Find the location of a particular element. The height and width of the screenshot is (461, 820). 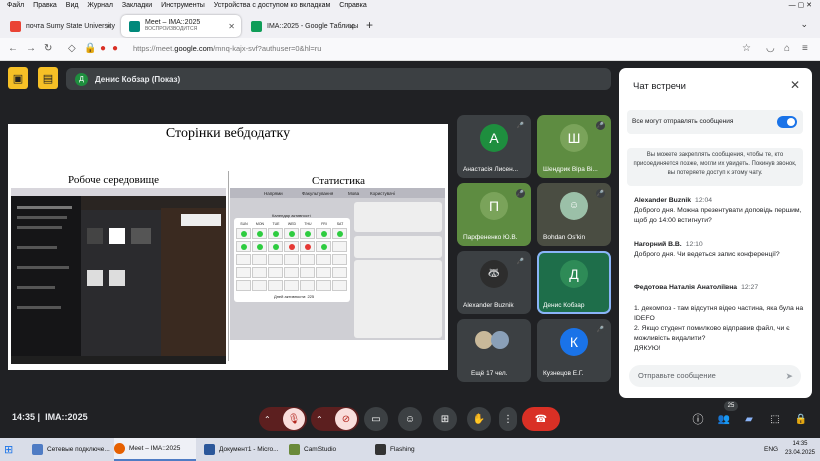

slide-title: Сторінки вебдодатку is located at coordinates (228, 133).